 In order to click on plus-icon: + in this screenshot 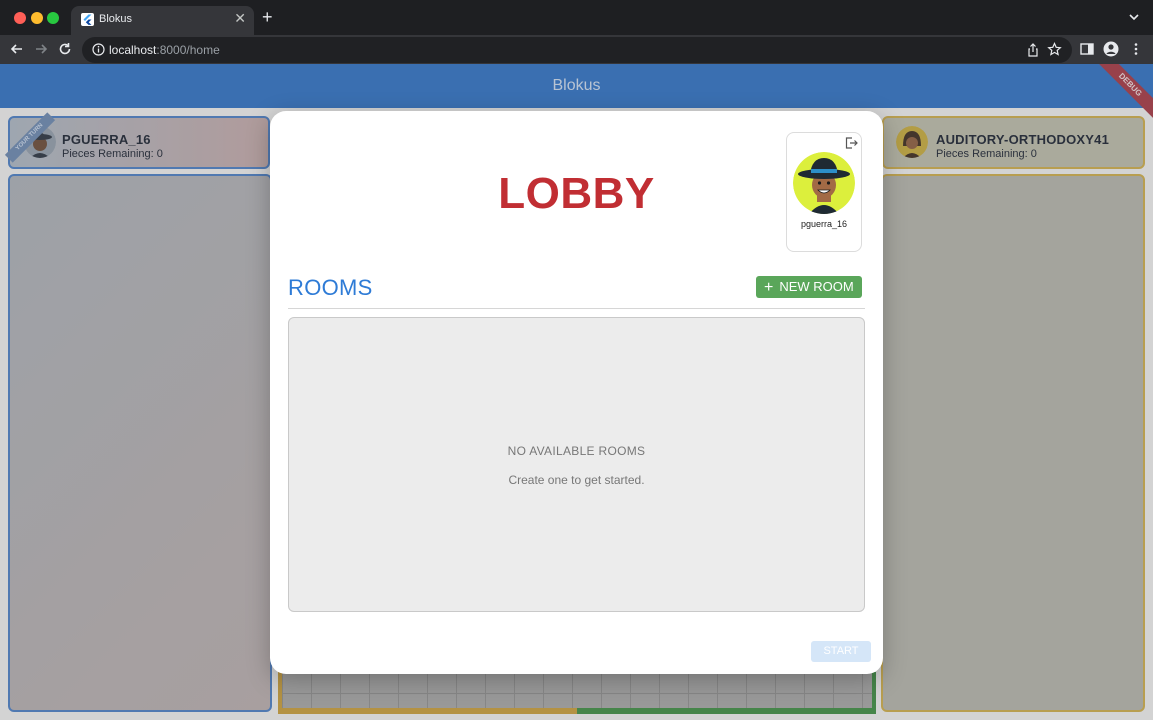, I will do `click(769, 287)`.